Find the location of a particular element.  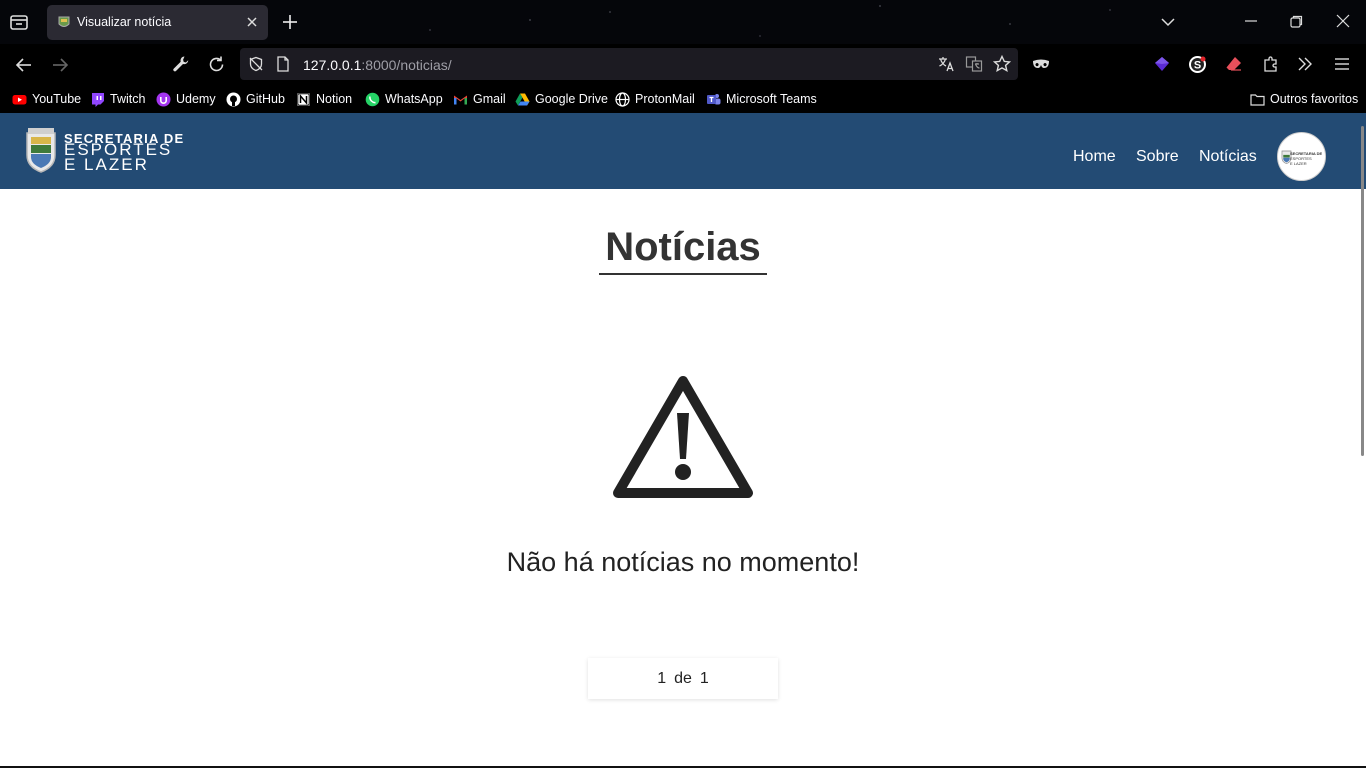

tab-list-icon is located at coordinates (19, 22).